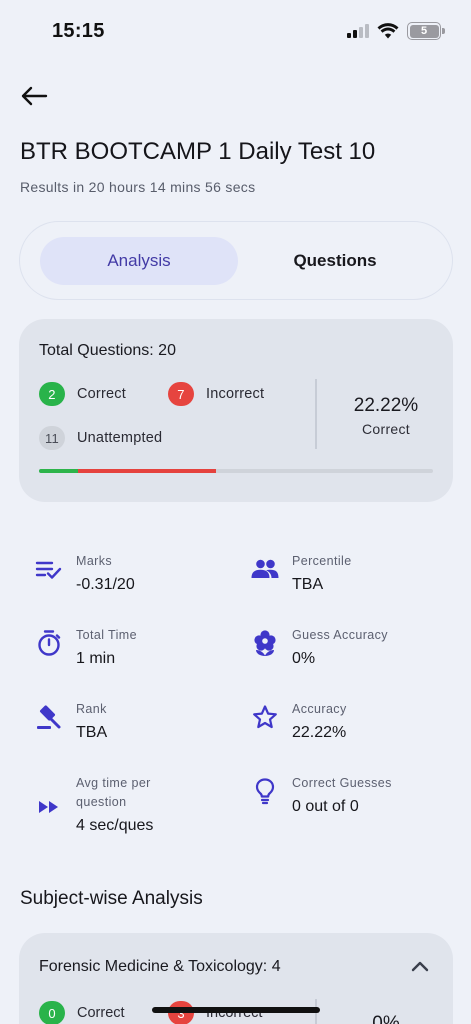 The height and width of the screenshot is (1024, 471). I want to click on progress-correct-segment, so click(59, 471).